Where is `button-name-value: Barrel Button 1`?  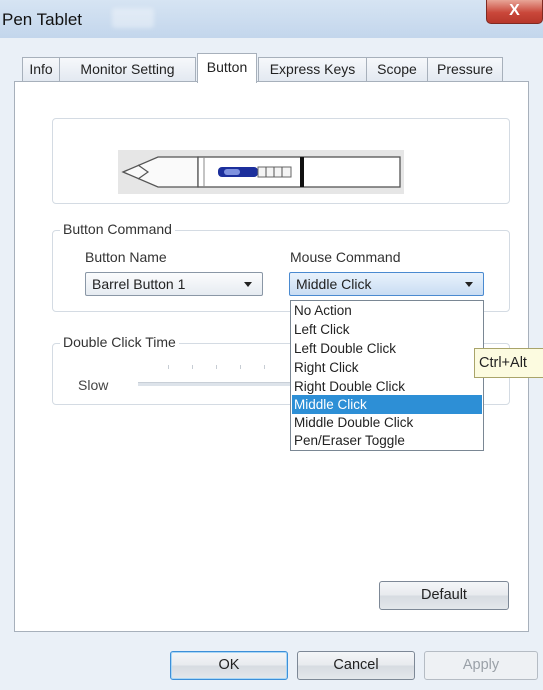 button-name-value: Barrel Button 1 is located at coordinates (139, 284).